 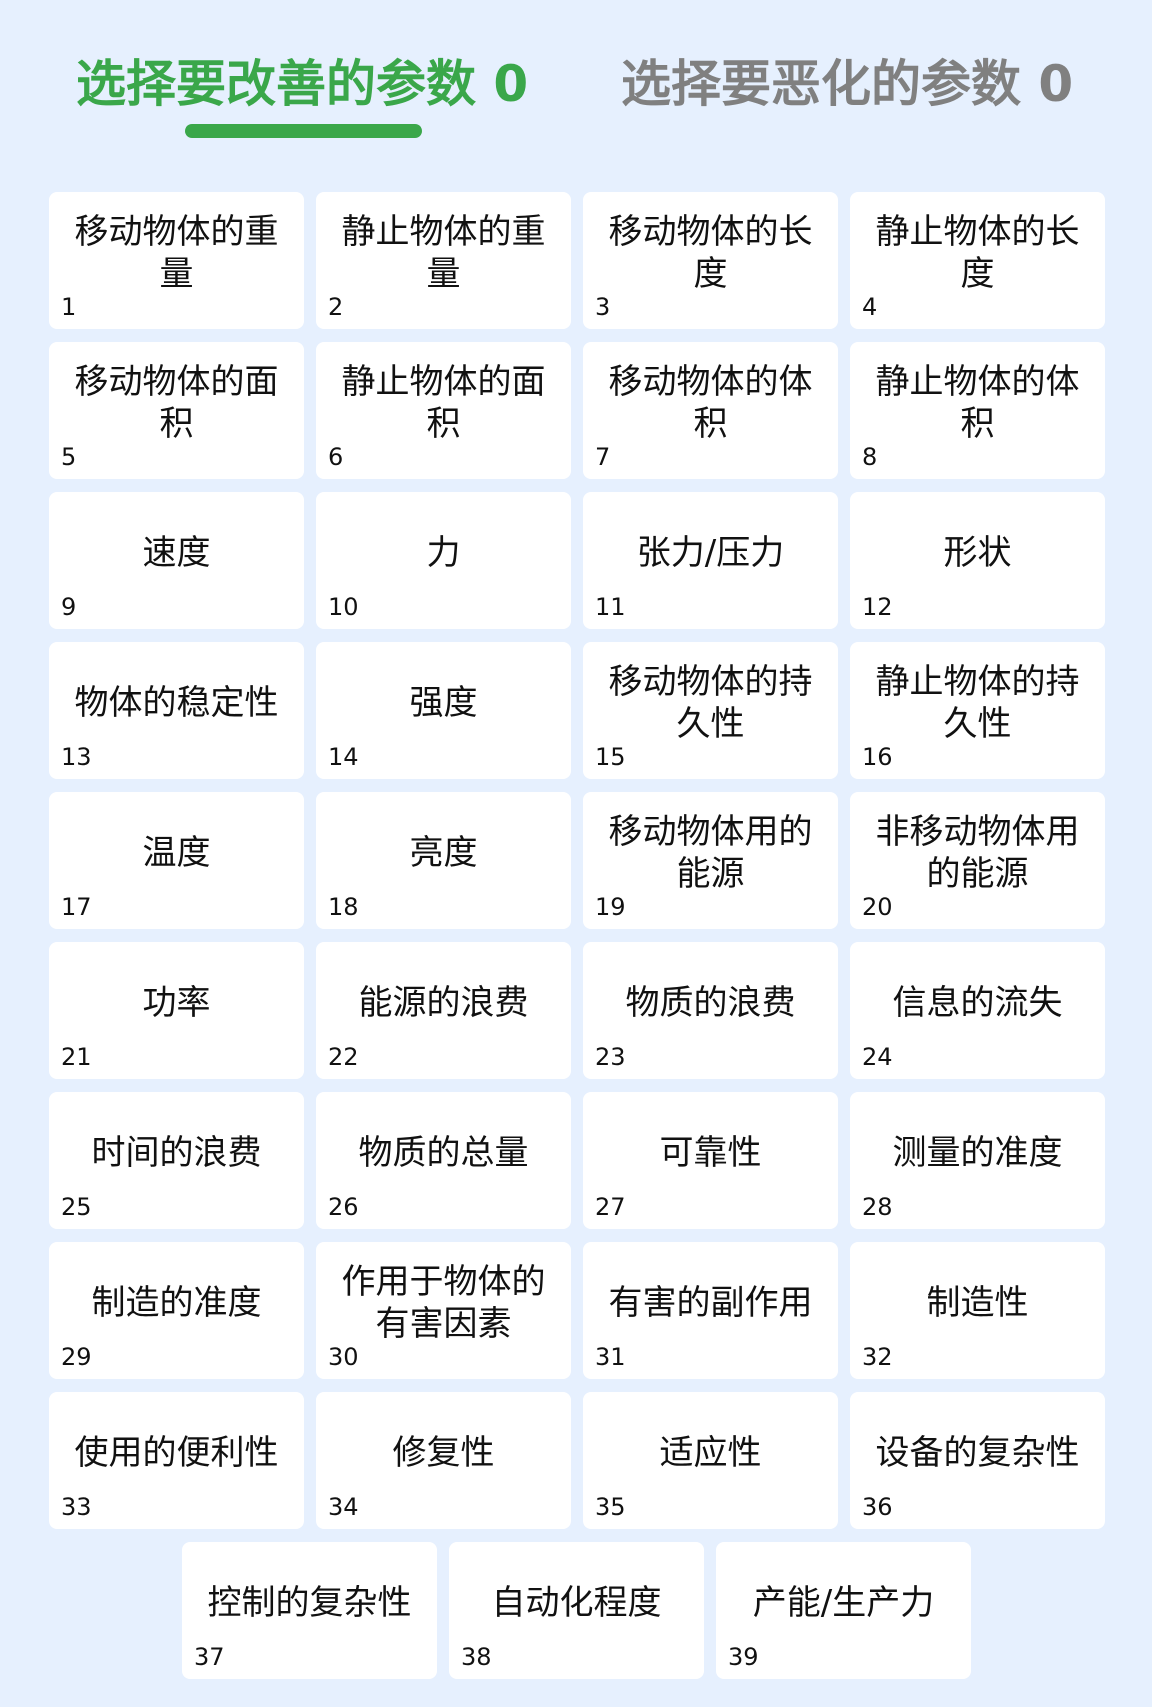 What do you see at coordinates (847, 80) in the screenshot?
I see `tab-worsen-params: 选择要恶化的参数 0` at bounding box center [847, 80].